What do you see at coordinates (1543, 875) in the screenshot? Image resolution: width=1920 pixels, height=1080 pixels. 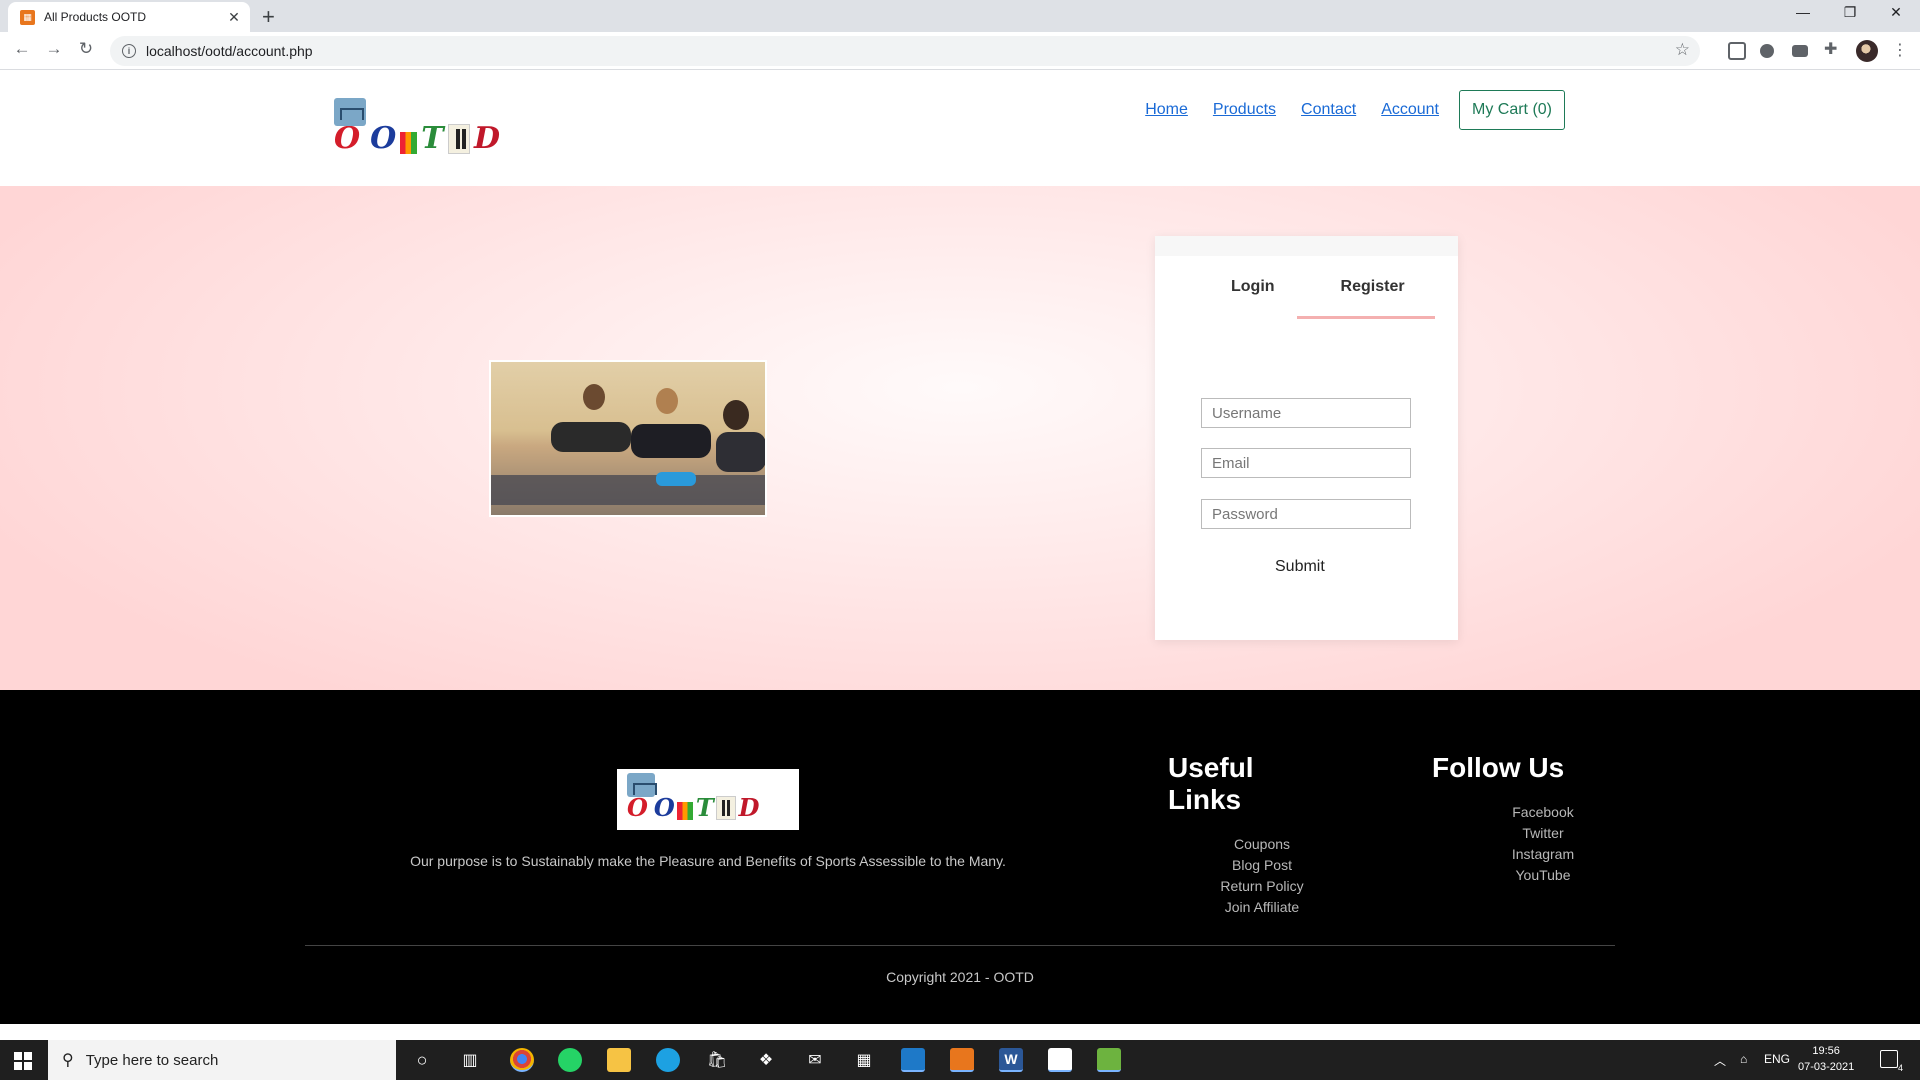 I see `footer-link-youtube: YouTube` at bounding box center [1543, 875].